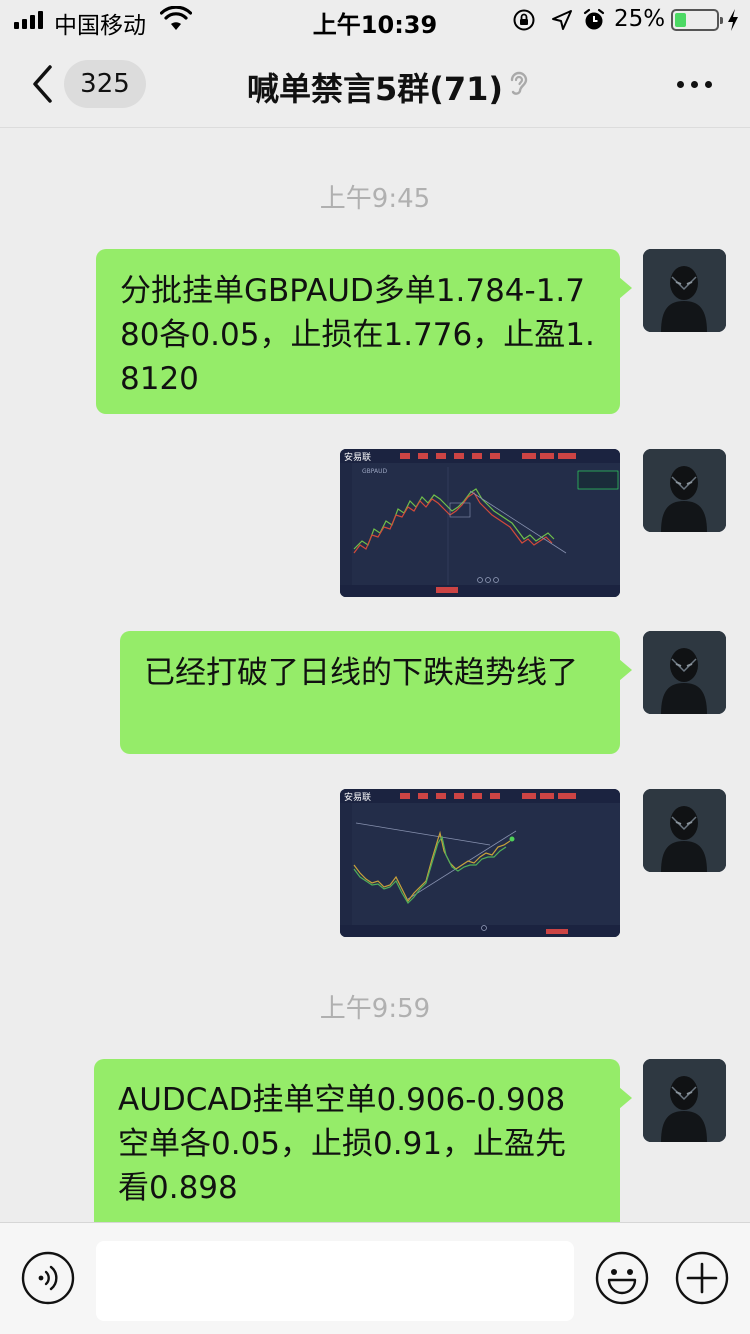  Describe the element at coordinates (375, 1009) in the screenshot. I see `timestamp: 上午9:59` at that location.